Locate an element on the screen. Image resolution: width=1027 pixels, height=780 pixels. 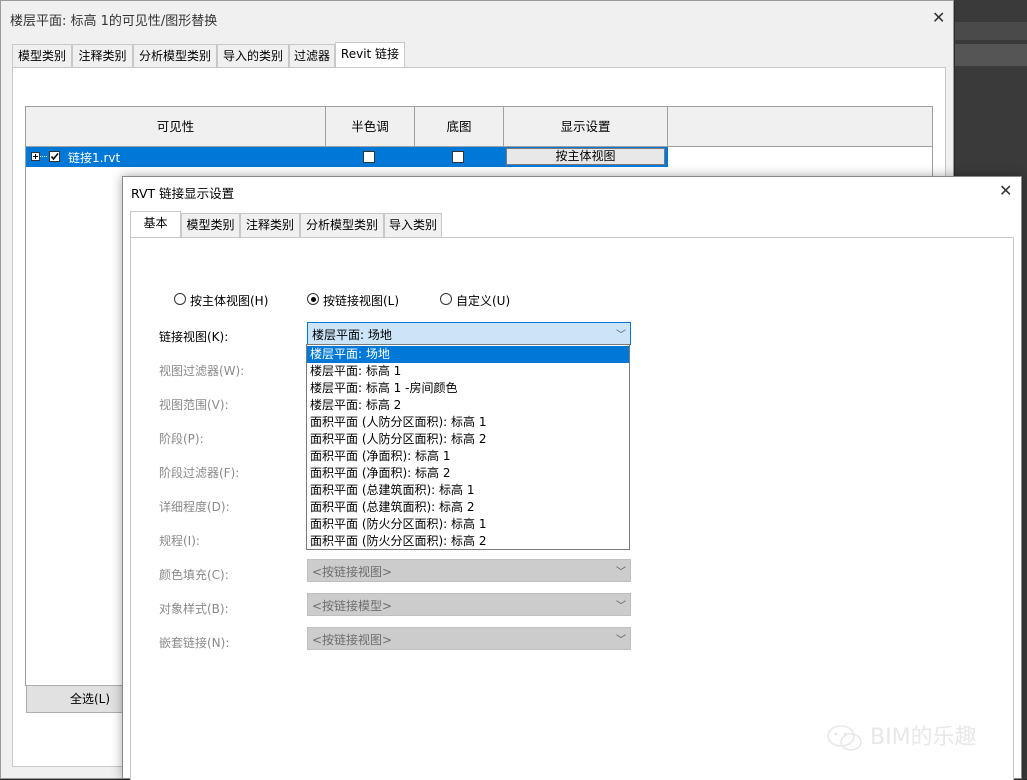
link-name: 链接1.rvt is located at coordinates (94, 158).